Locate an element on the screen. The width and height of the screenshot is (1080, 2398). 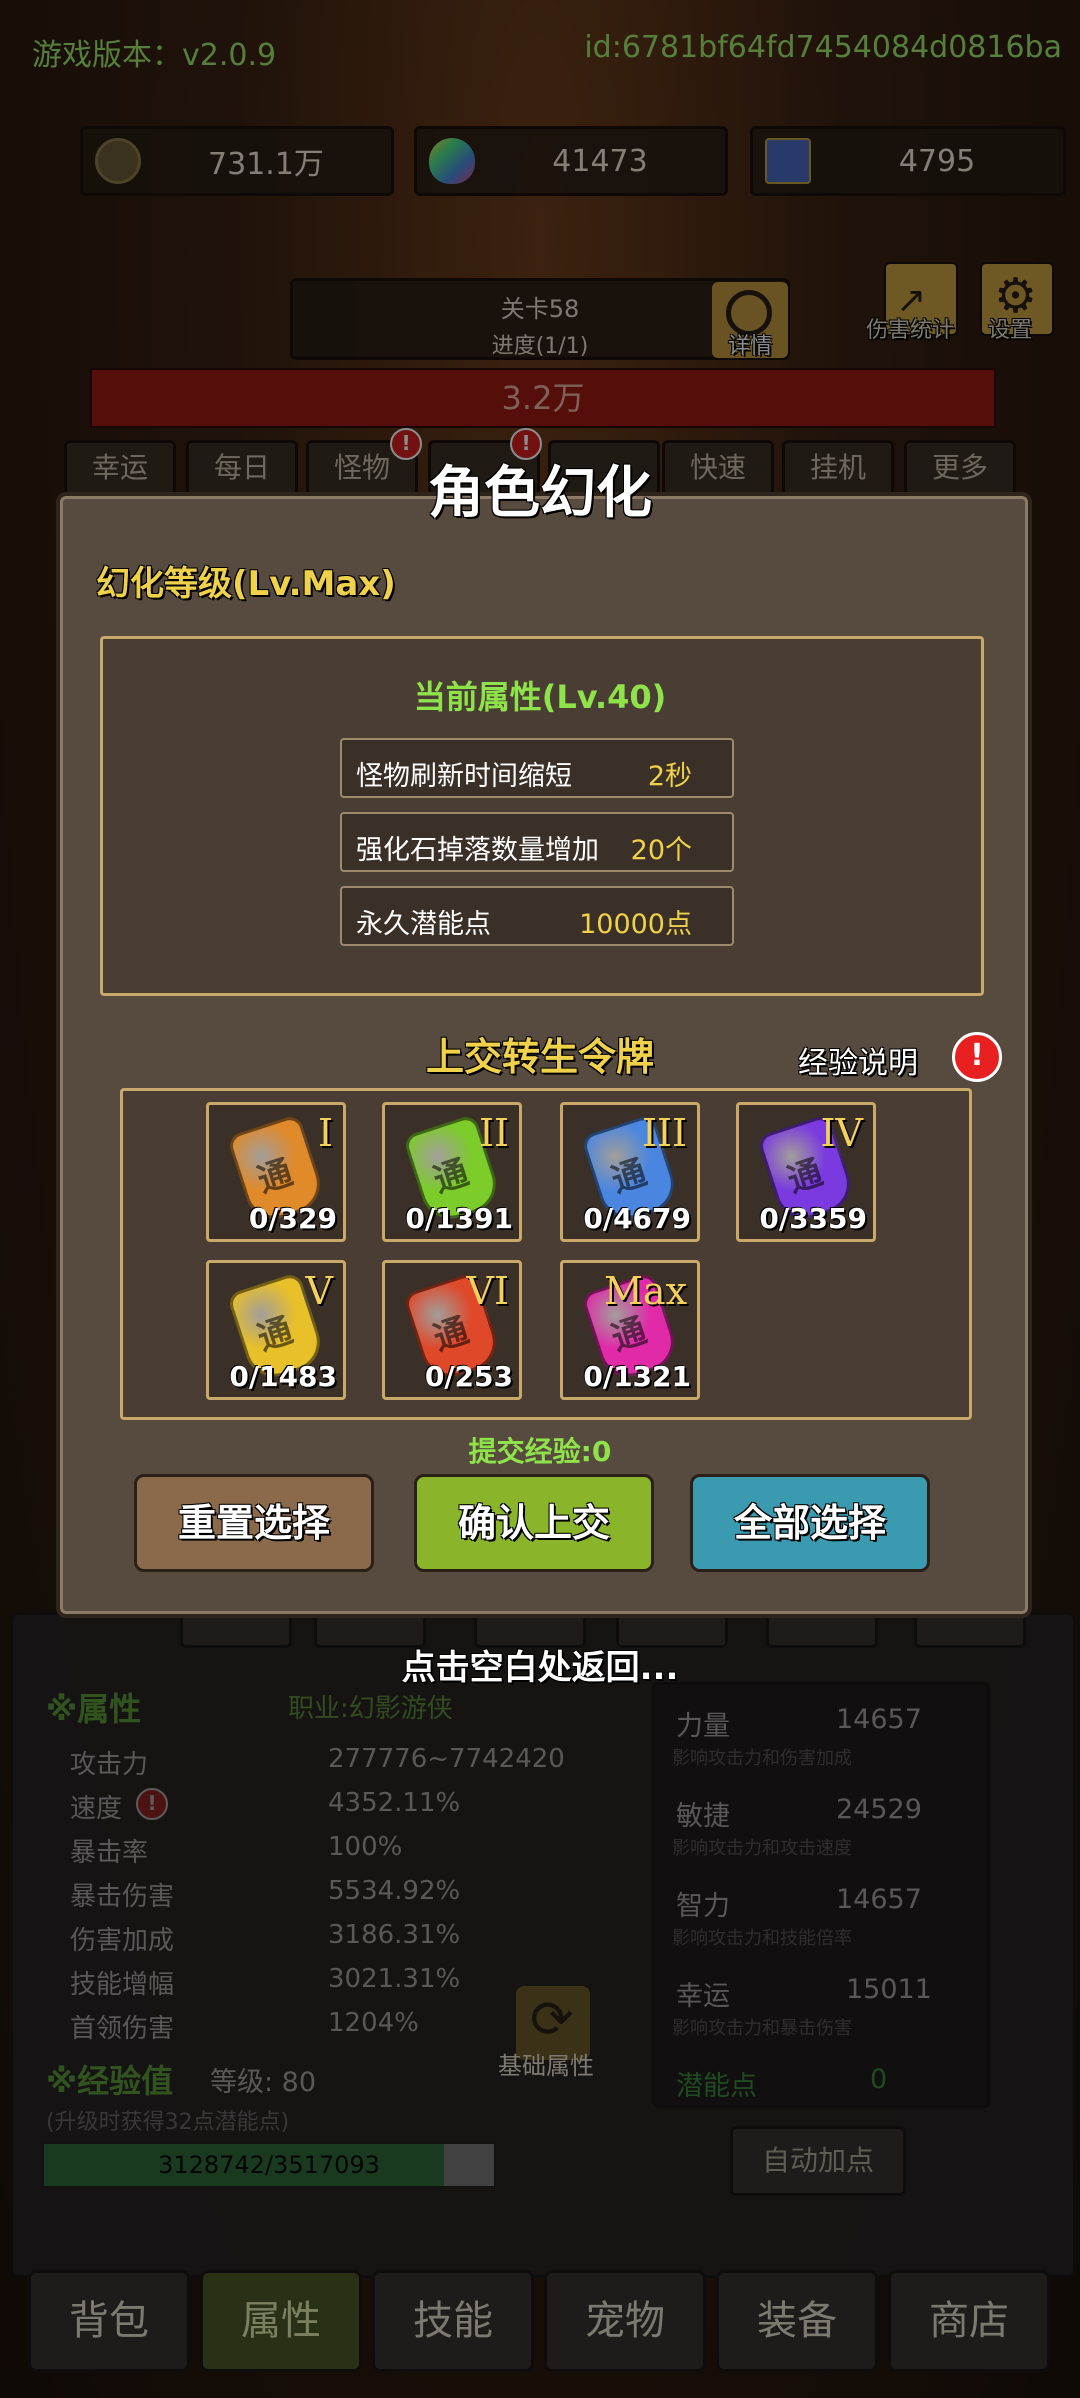
token-item: 通 Max 0/1321 is located at coordinates (630, 1330).